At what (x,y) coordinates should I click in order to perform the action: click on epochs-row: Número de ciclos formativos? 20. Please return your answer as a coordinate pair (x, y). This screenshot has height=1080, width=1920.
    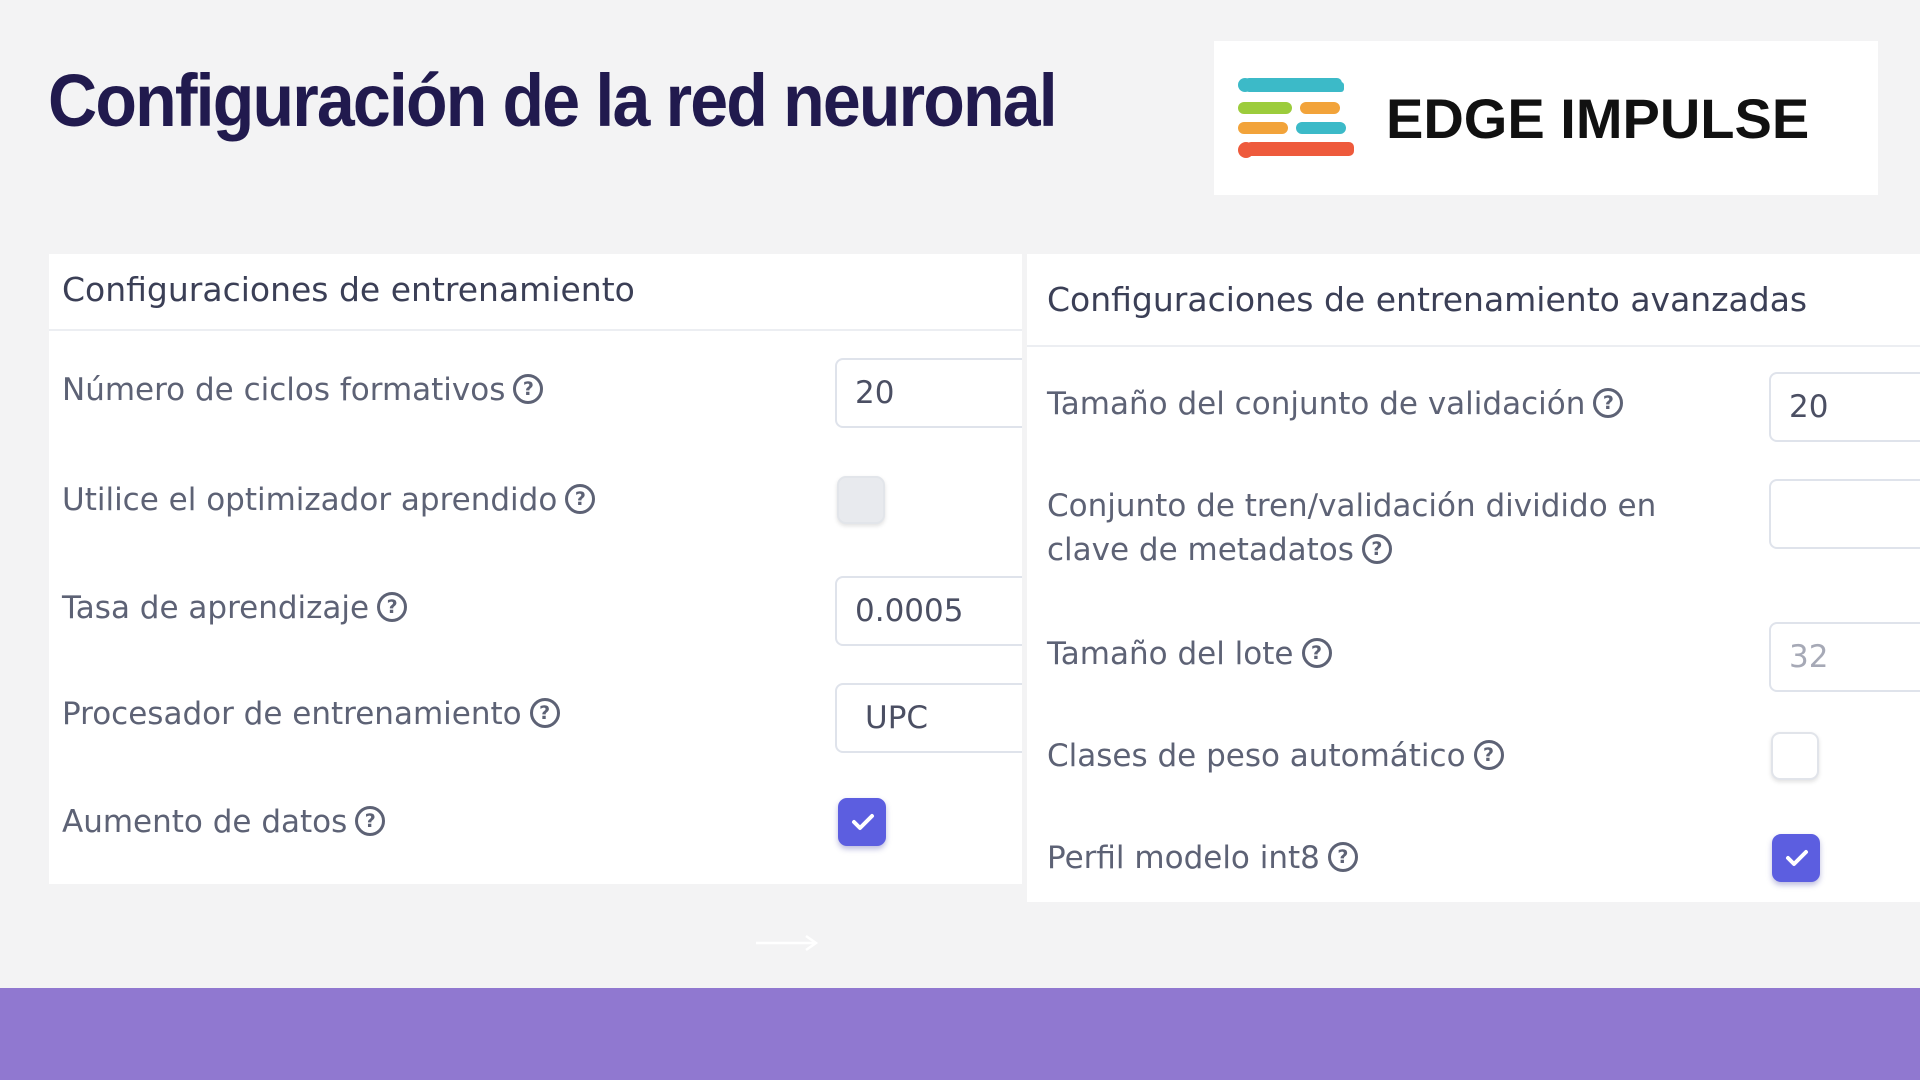
    Looking at the image, I should click on (535, 399).